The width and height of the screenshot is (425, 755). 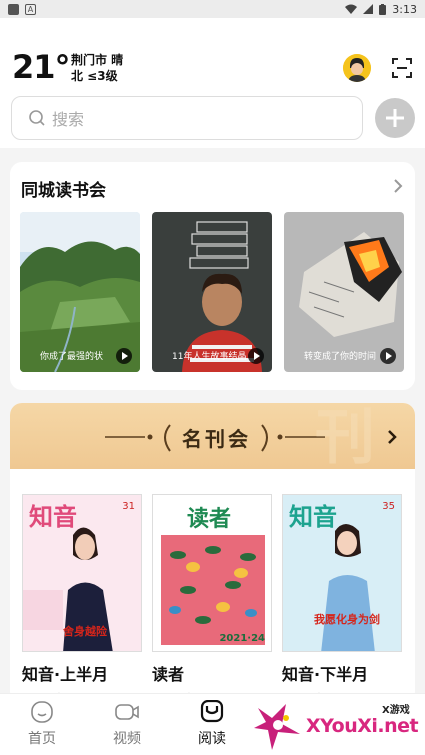 I want to click on cover-issue-number: 35, so click(x=388, y=506).